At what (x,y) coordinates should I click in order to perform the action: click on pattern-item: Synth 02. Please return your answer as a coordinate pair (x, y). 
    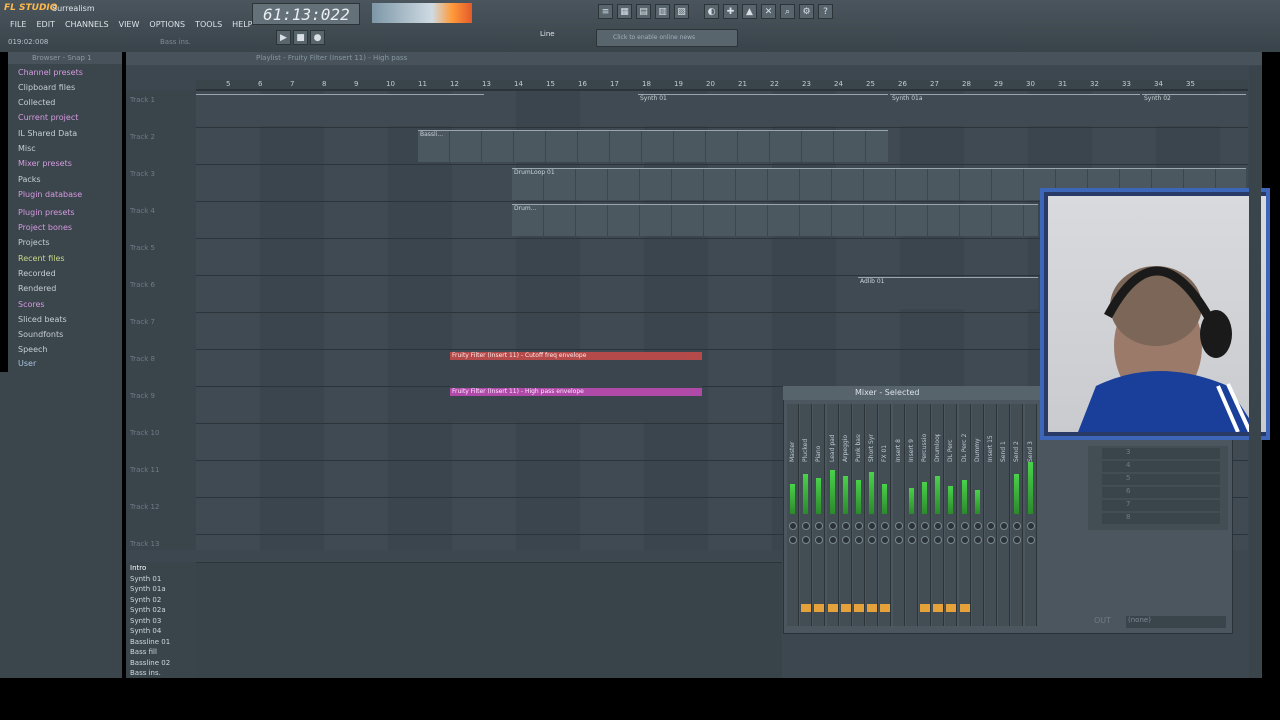
    Looking at the image, I should click on (145, 600).